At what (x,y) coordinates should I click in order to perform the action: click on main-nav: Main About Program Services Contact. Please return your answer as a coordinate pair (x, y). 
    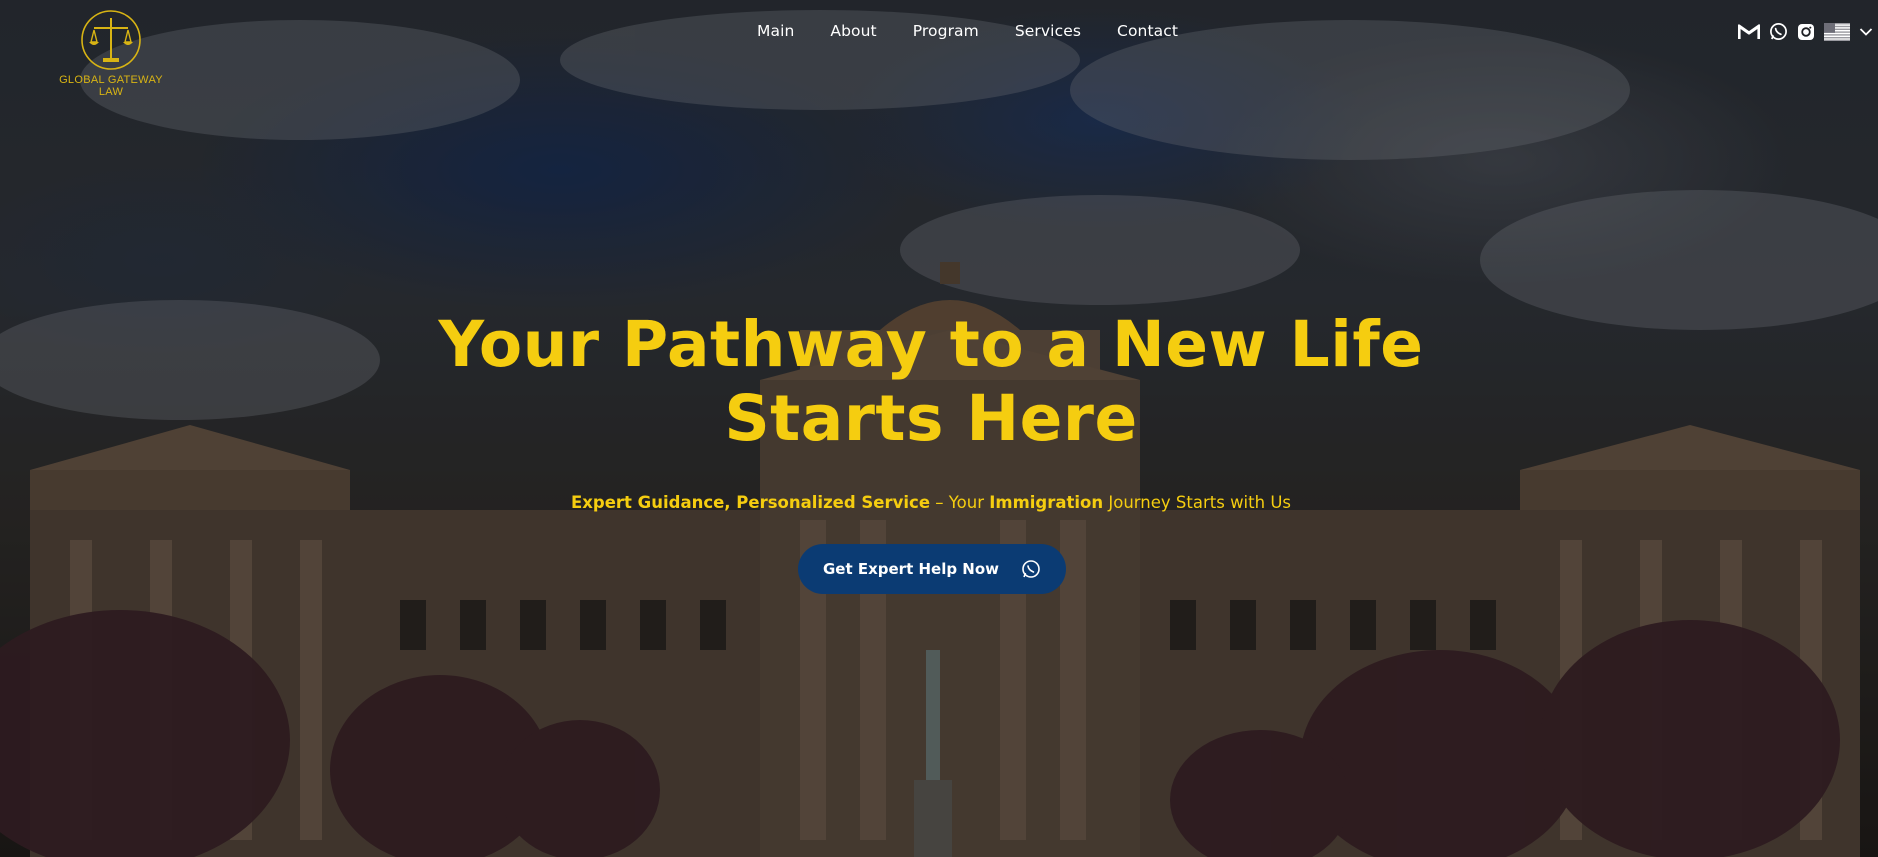
    Looking at the image, I should click on (967, 31).